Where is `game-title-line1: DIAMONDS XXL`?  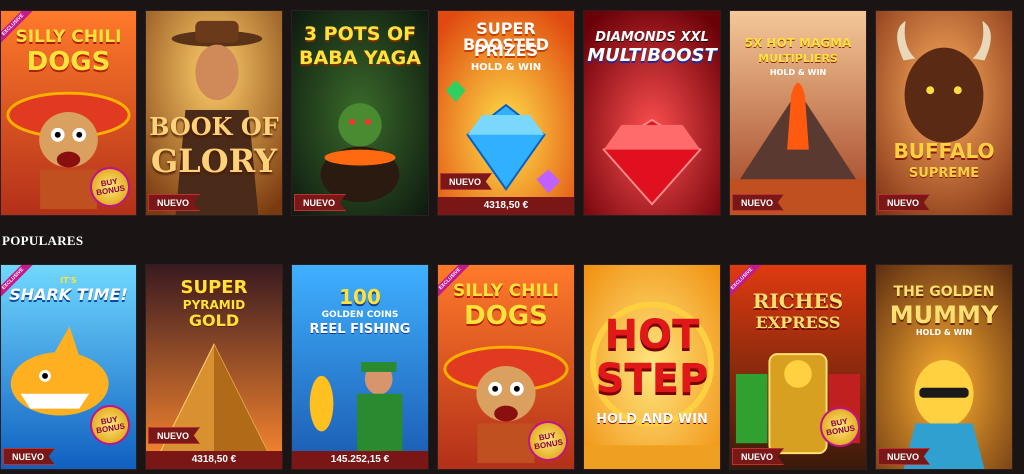 game-title-line1: DIAMONDS XXL is located at coordinates (652, 37).